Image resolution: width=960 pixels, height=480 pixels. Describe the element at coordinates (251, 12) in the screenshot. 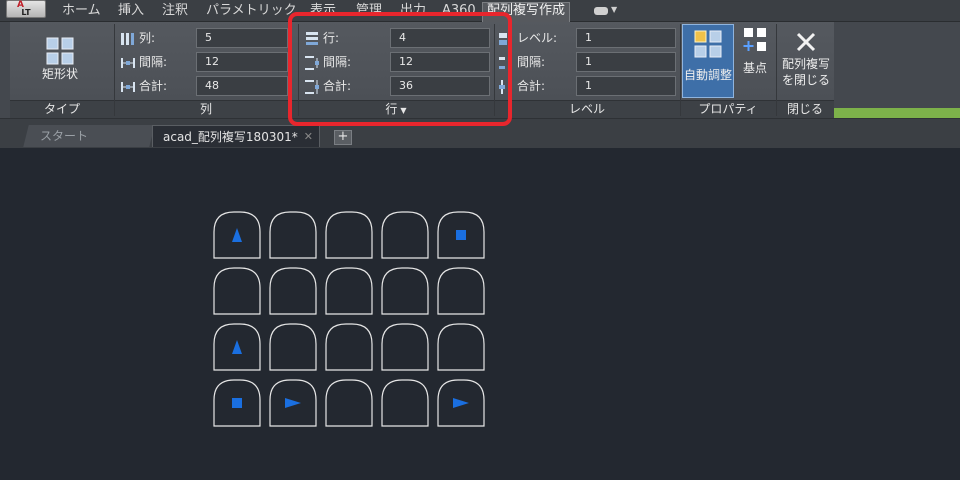

I see `tab-parametric: パラメトリック` at that location.